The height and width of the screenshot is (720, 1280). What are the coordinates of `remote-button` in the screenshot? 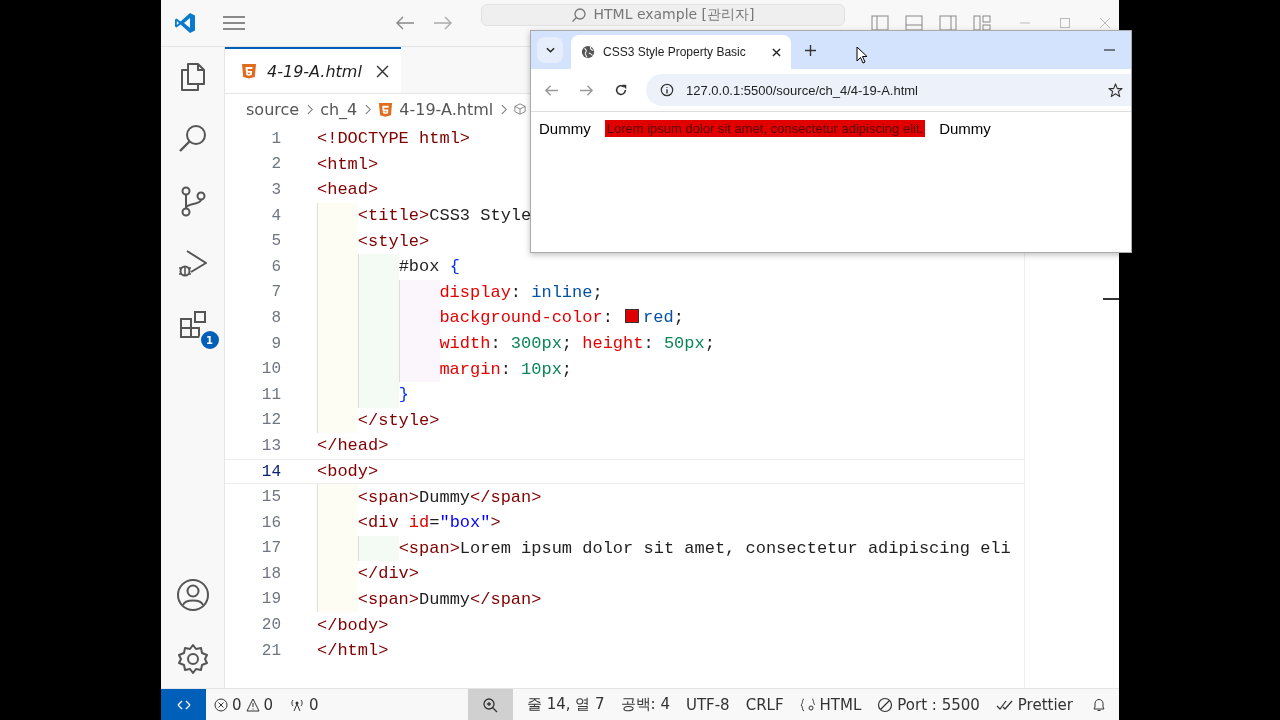 It's located at (183, 704).